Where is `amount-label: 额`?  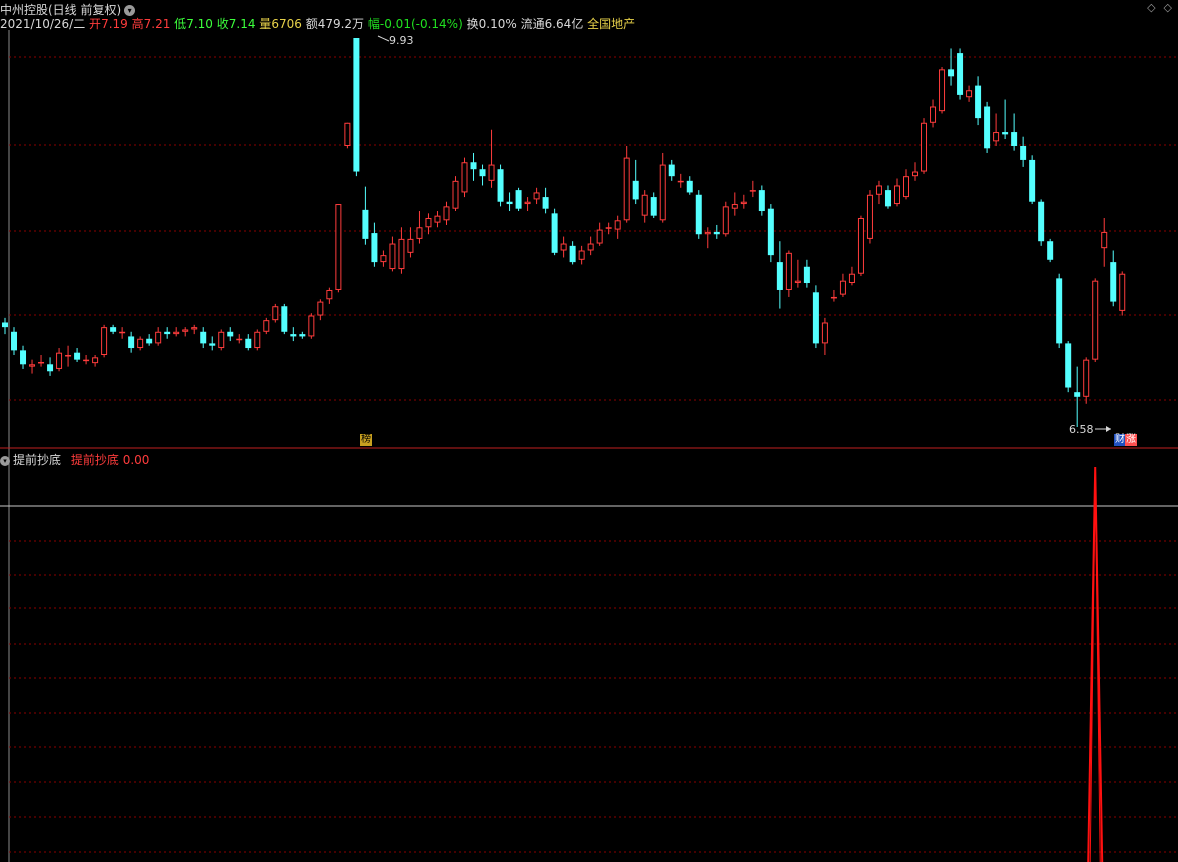
amount-label: 额 is located at coordinates (311, 24).